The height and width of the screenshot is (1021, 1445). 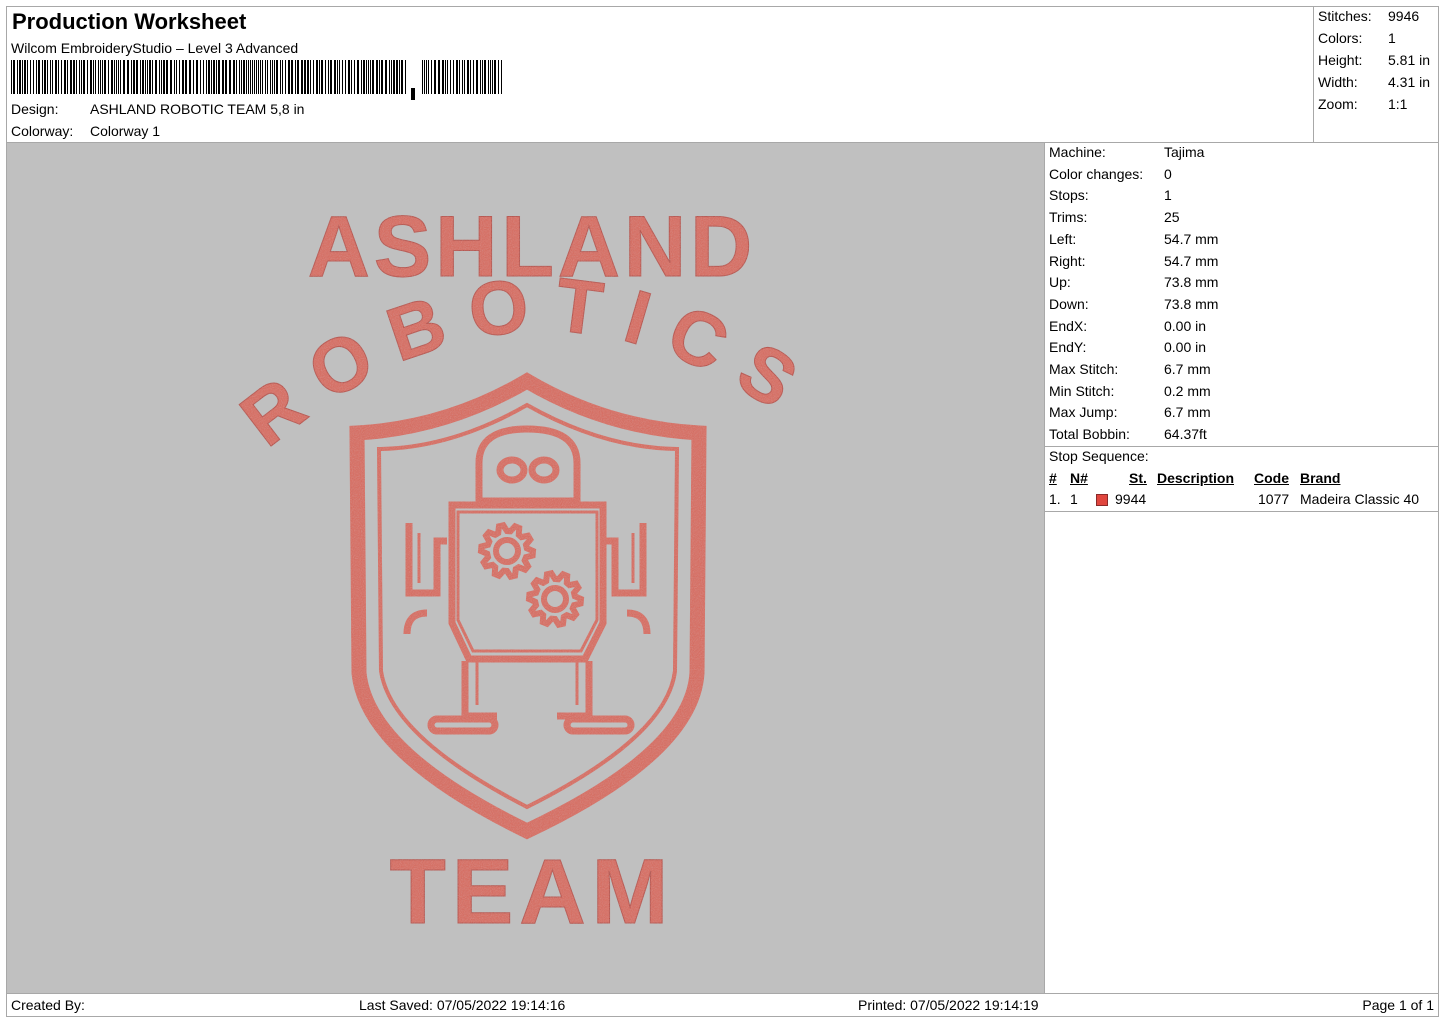 I want to click on col-stitches: St., so click(x=1138, y=478).